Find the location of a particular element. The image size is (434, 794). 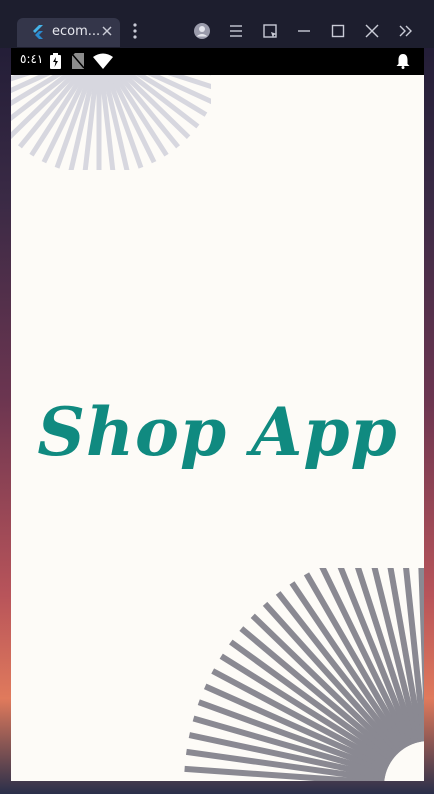

app-title: Shop App is located at coordinates (217, 432).